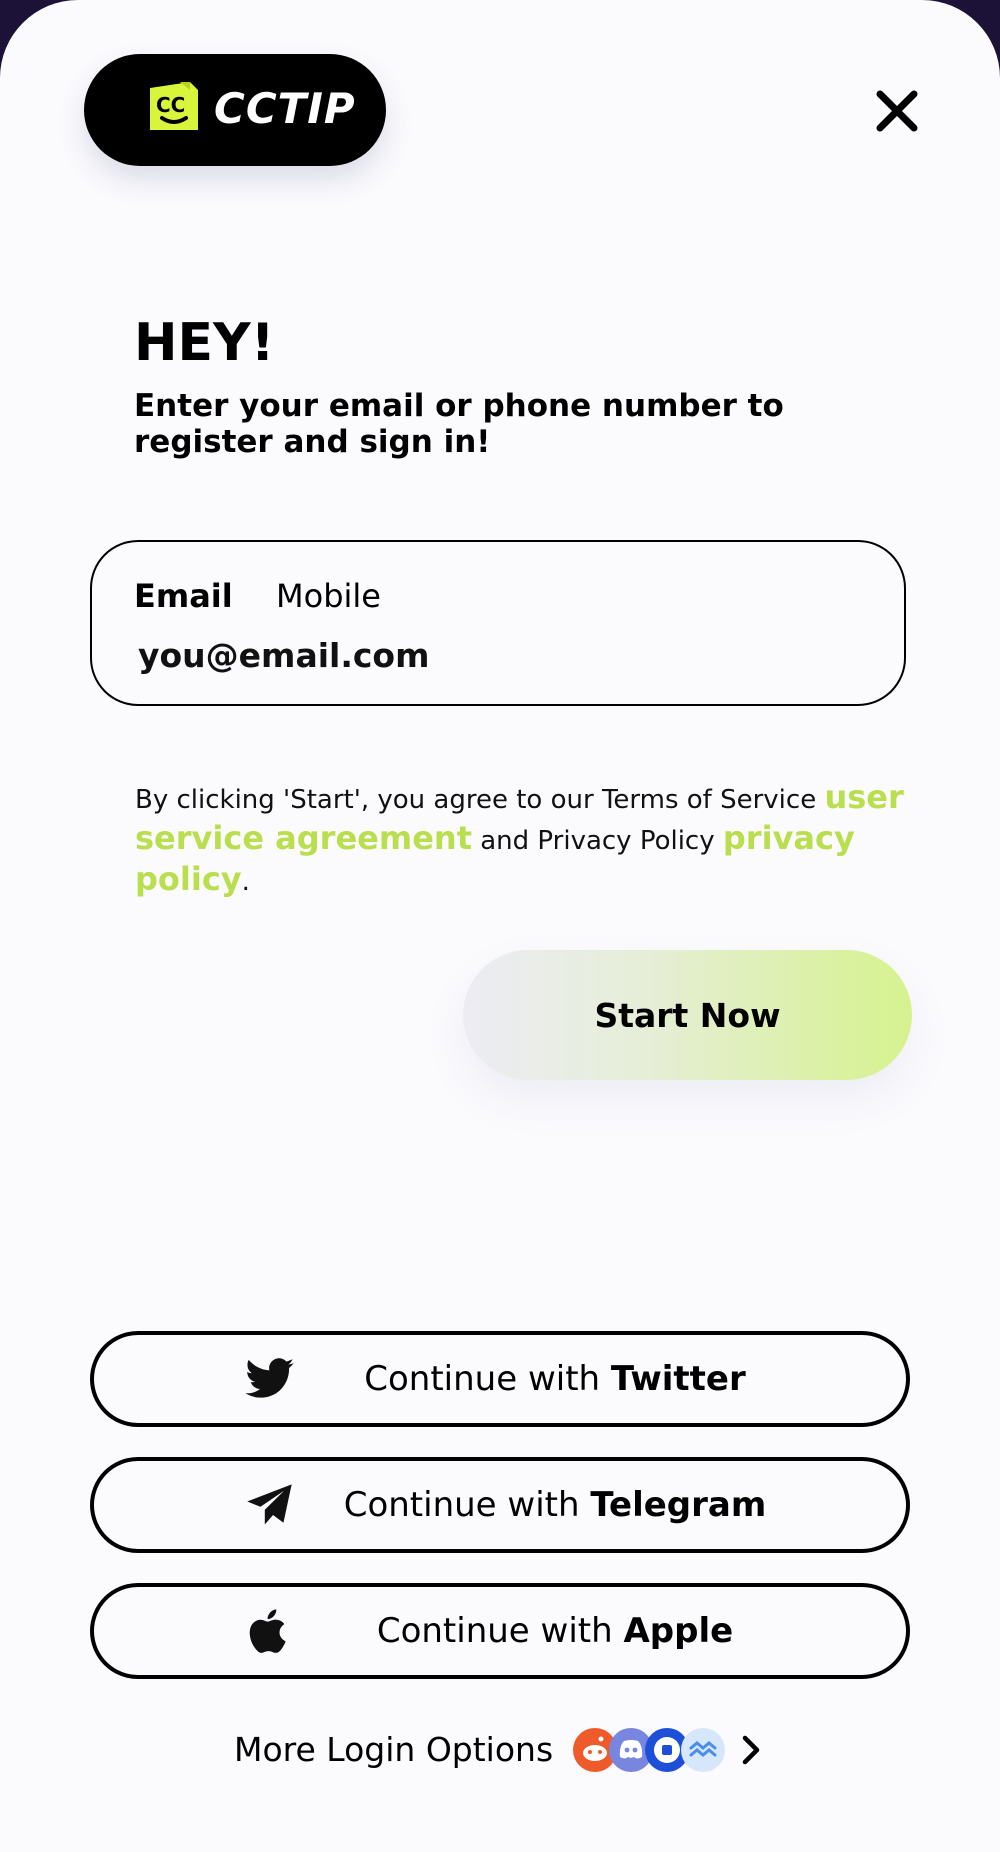 This screenshot has height=1852, width=1000. What do you see at coordinates (703, 1750) in the screenshot?
I see `wave-icon` at bounding box center [703, 1750].